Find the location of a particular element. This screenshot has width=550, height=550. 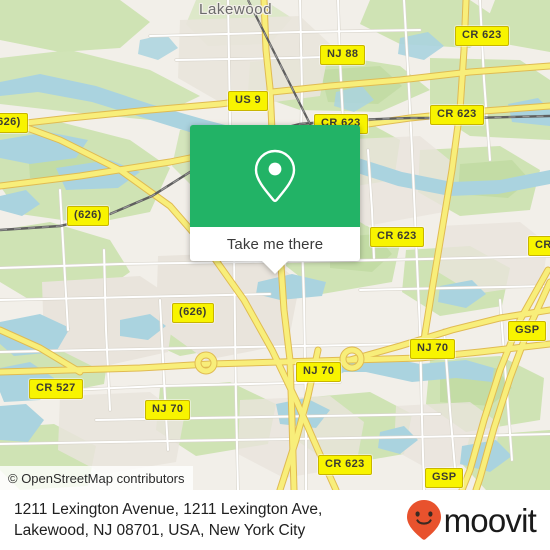

road-shield-626-w-edge: (626) is located at coordinates (14, 123).